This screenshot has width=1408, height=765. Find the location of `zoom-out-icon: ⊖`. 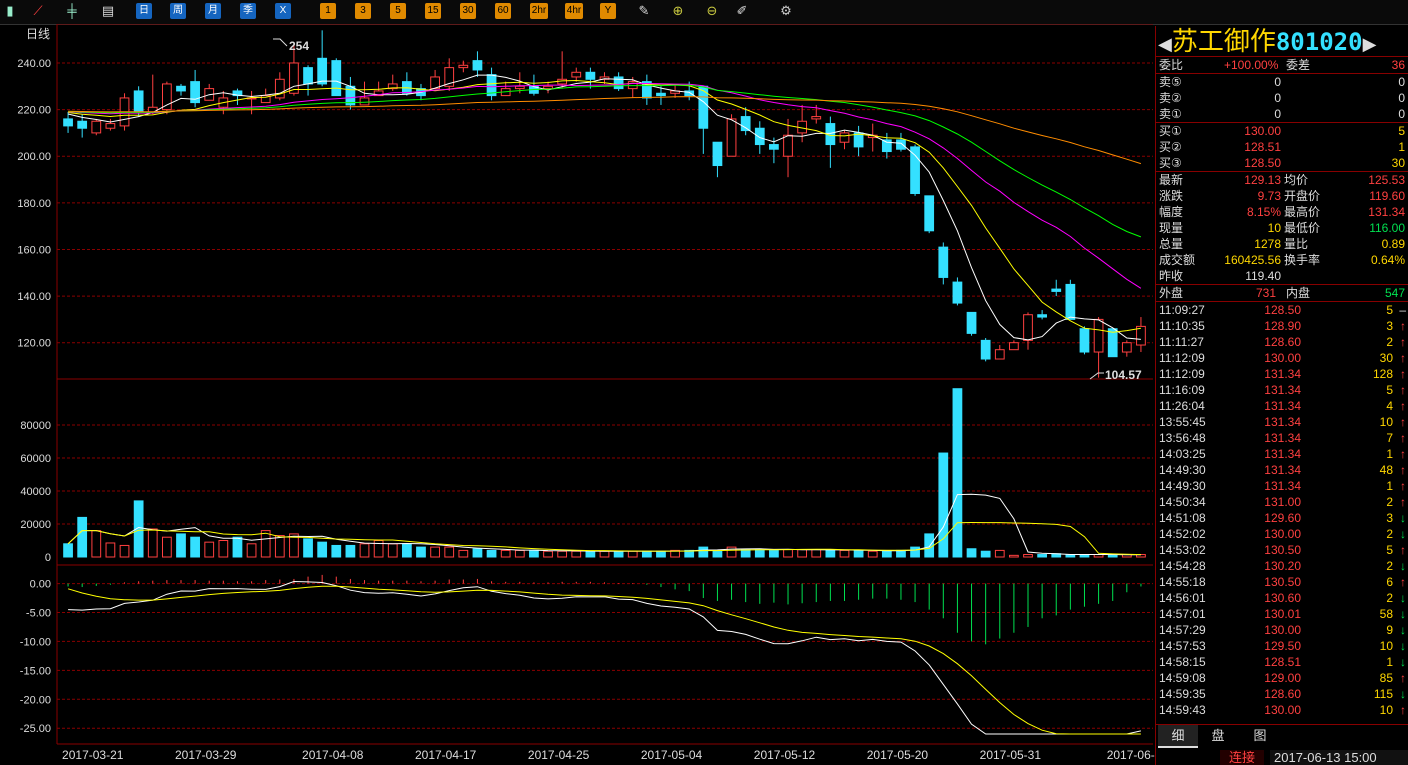

zoom-out-icon: ⊖ is located at coordinates (712, 11).